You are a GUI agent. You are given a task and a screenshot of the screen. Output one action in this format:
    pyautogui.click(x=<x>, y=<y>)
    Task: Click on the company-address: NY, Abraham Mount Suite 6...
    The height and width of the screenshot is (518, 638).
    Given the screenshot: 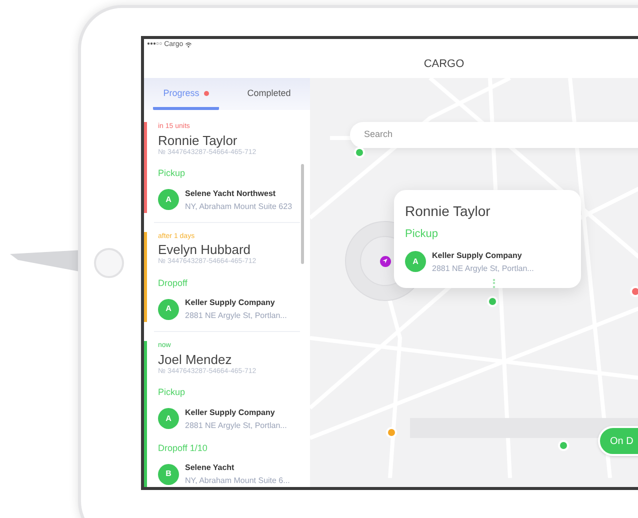 What is the action you would take?
    pyautogui.click(x=237, y=481)
    